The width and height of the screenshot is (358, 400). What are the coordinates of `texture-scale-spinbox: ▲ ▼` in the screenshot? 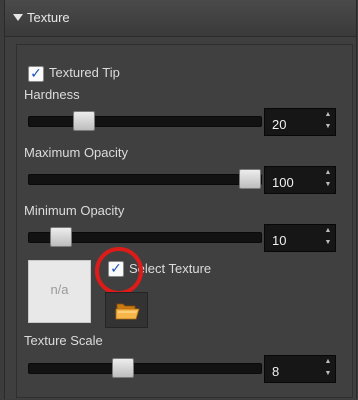 It's located at (300, 369).